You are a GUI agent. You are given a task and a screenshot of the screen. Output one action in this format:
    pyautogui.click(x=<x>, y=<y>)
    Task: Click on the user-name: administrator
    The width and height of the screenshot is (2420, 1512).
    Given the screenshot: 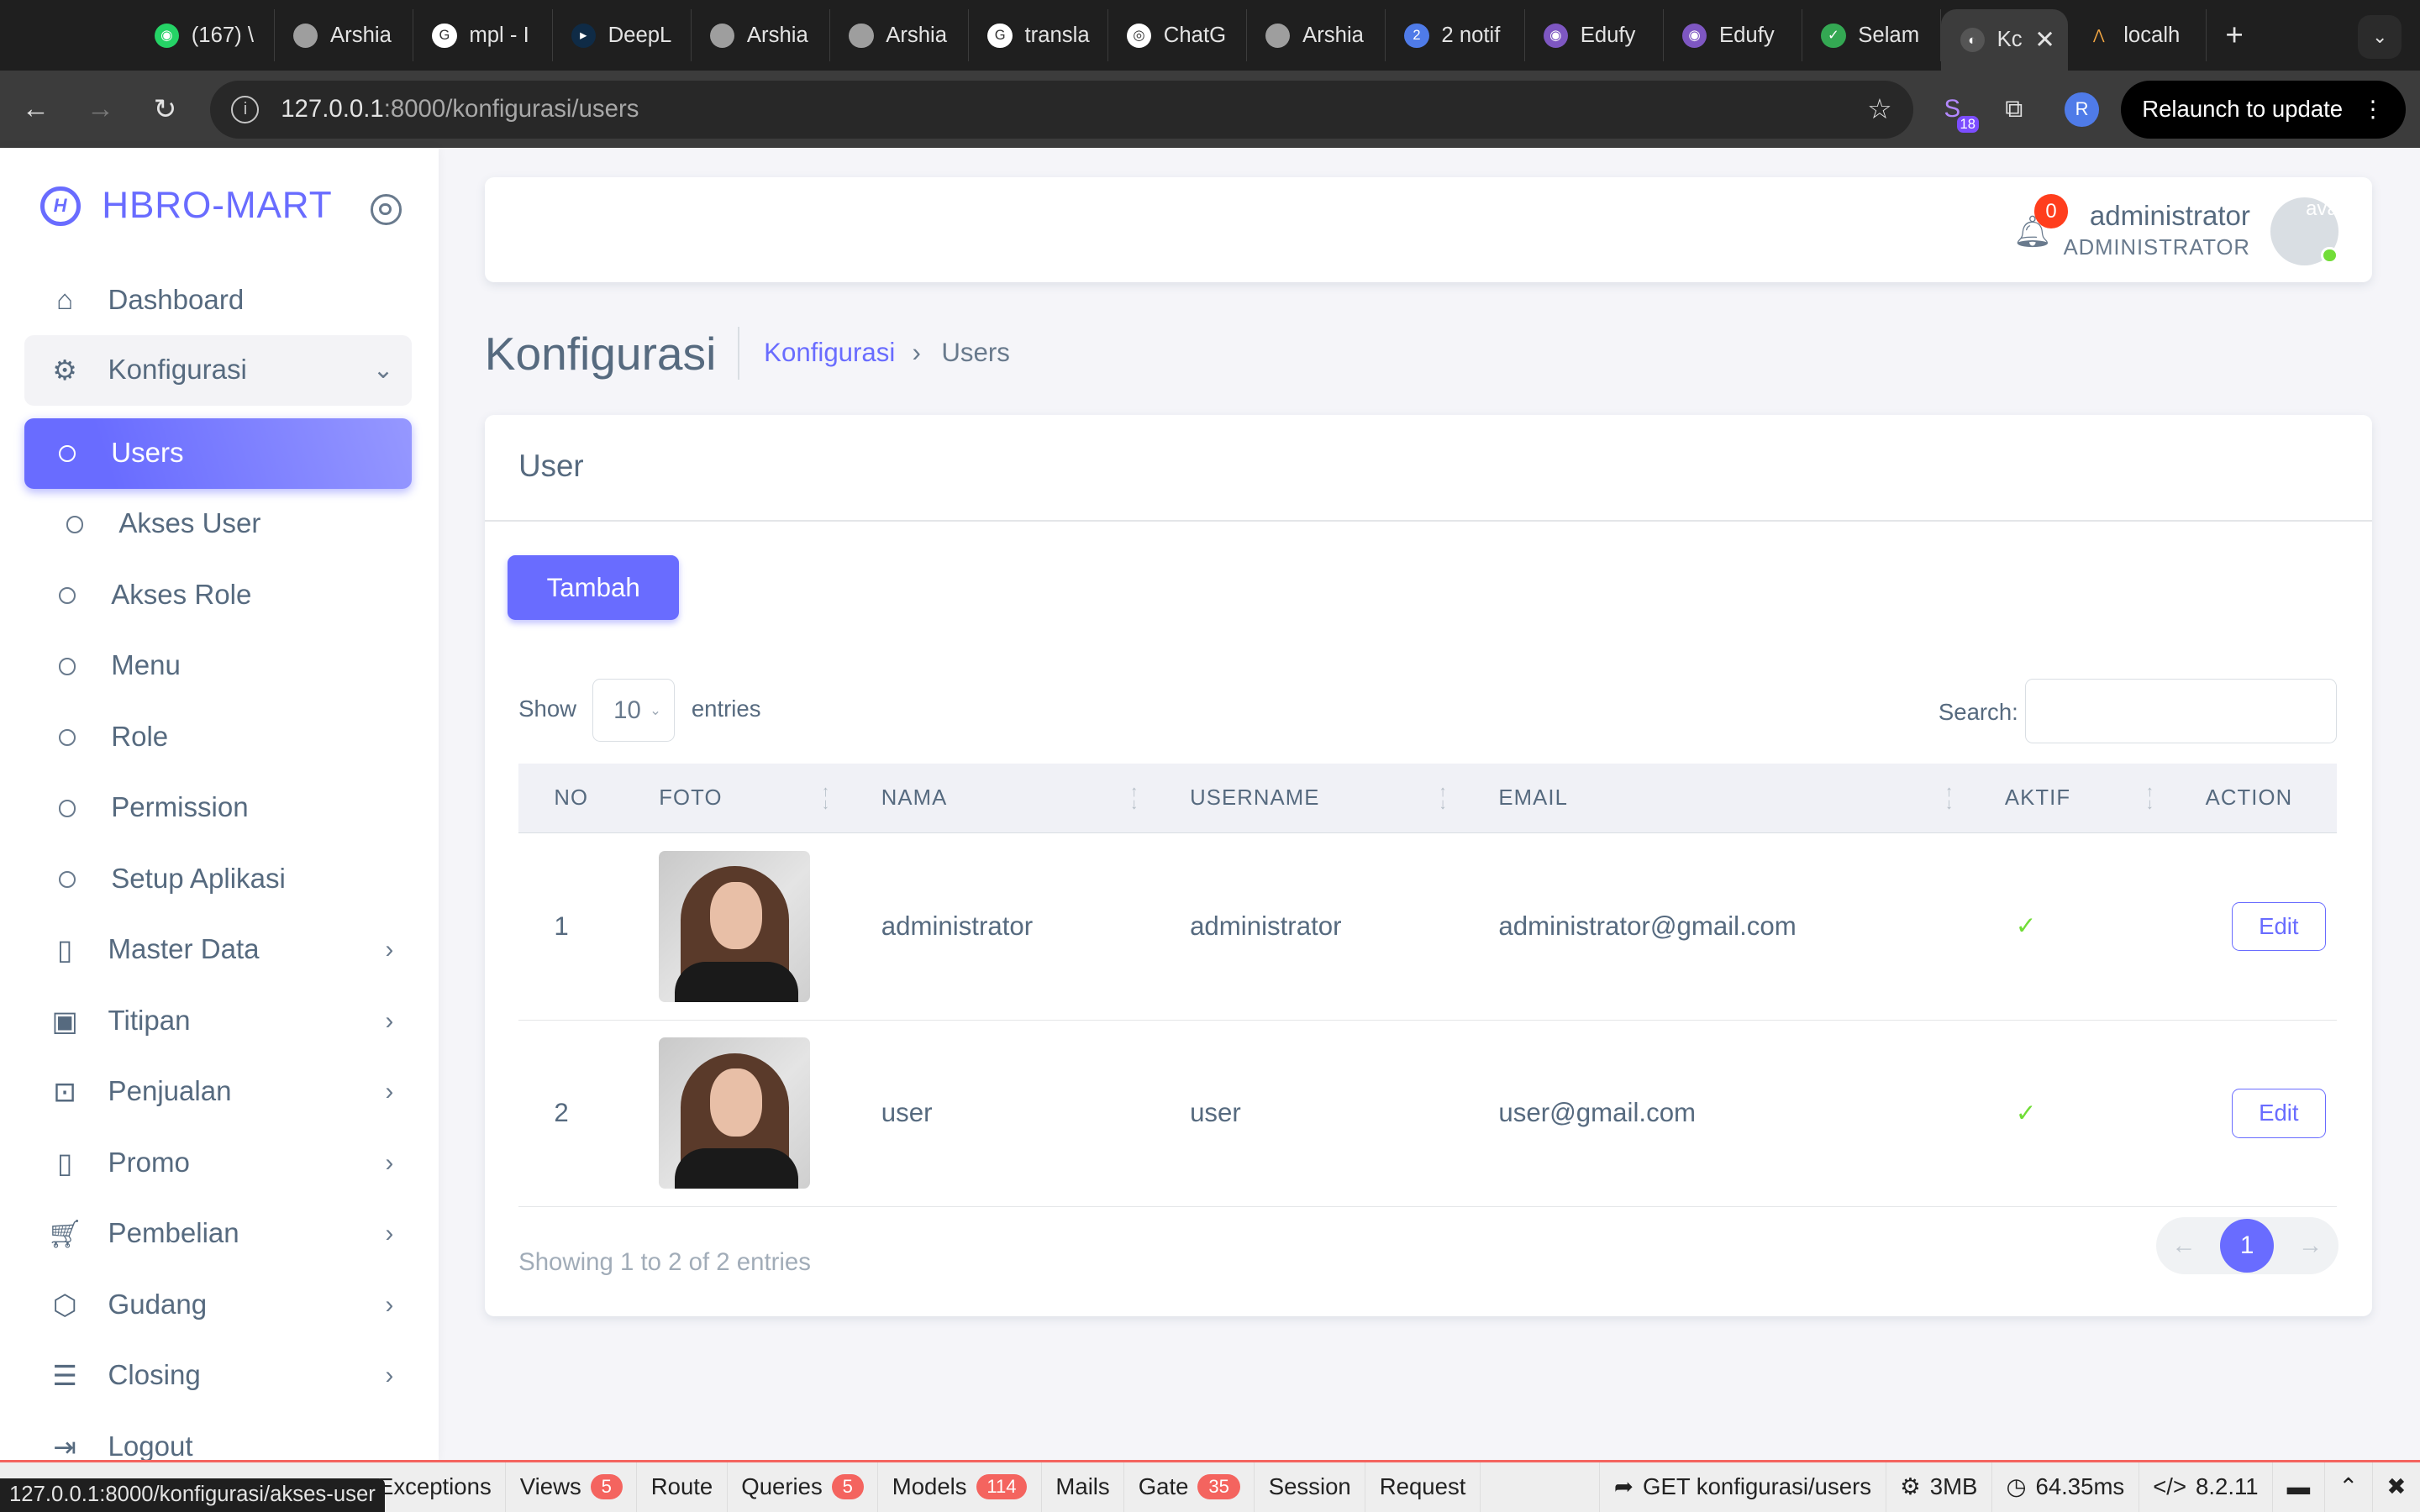 What is the action you would take?
    pyautogui.click(x=2170, y=217)
    